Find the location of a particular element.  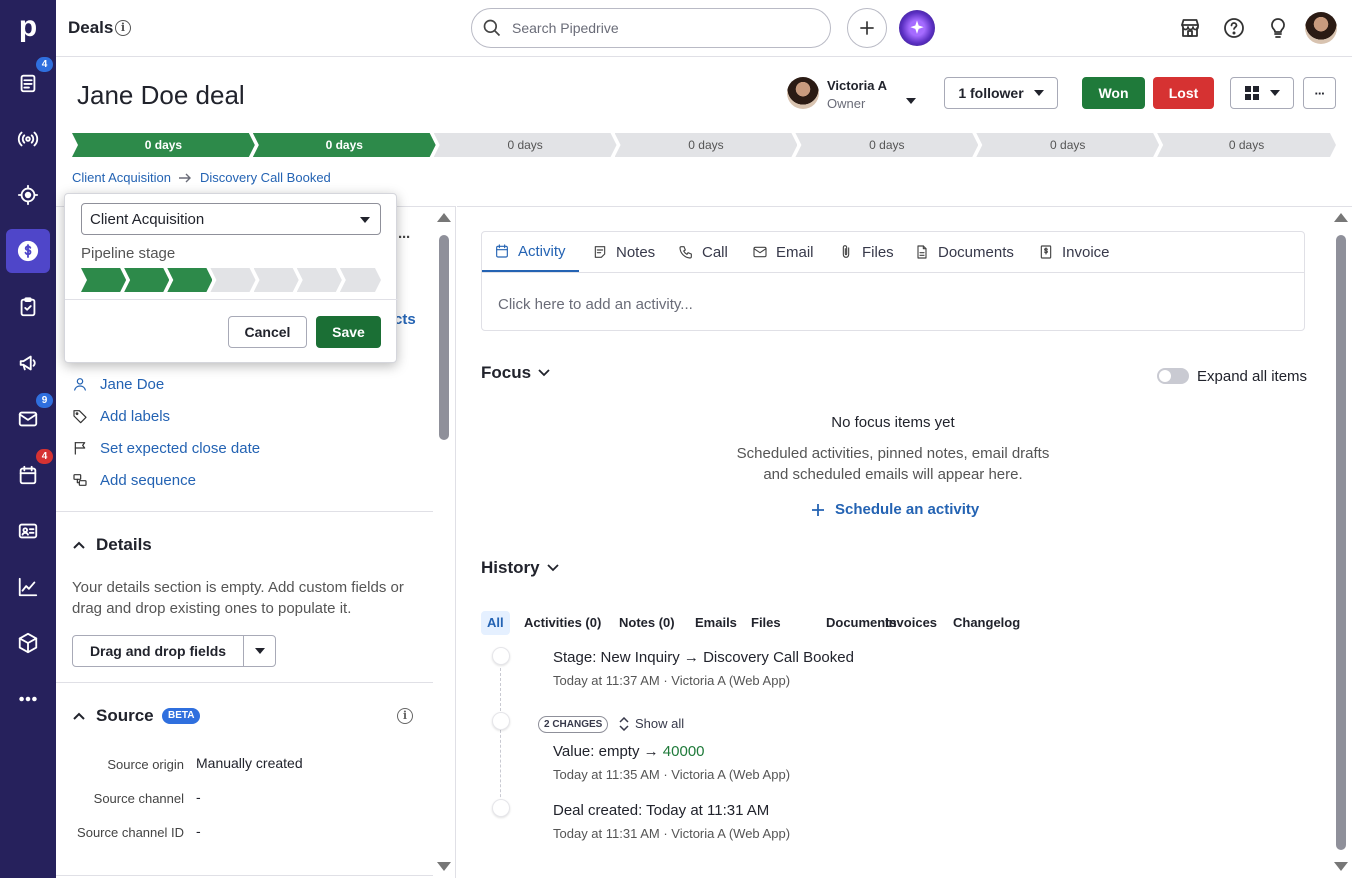

drag-drop-button: Drag and drop fields is located at coordinates (158, 651).